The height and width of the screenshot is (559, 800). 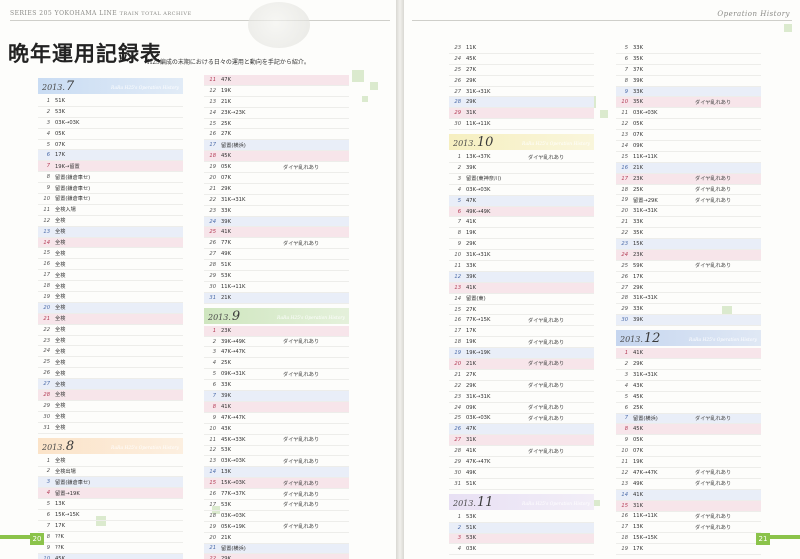 I want to click on day-number: 15, so click(x=624, y=156).